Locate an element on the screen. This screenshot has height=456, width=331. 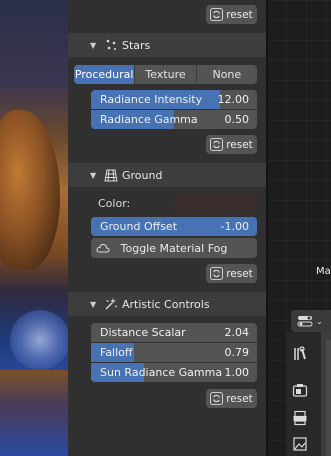
ground-section-header: ▼ Ground is located at coordinates (167, 175).